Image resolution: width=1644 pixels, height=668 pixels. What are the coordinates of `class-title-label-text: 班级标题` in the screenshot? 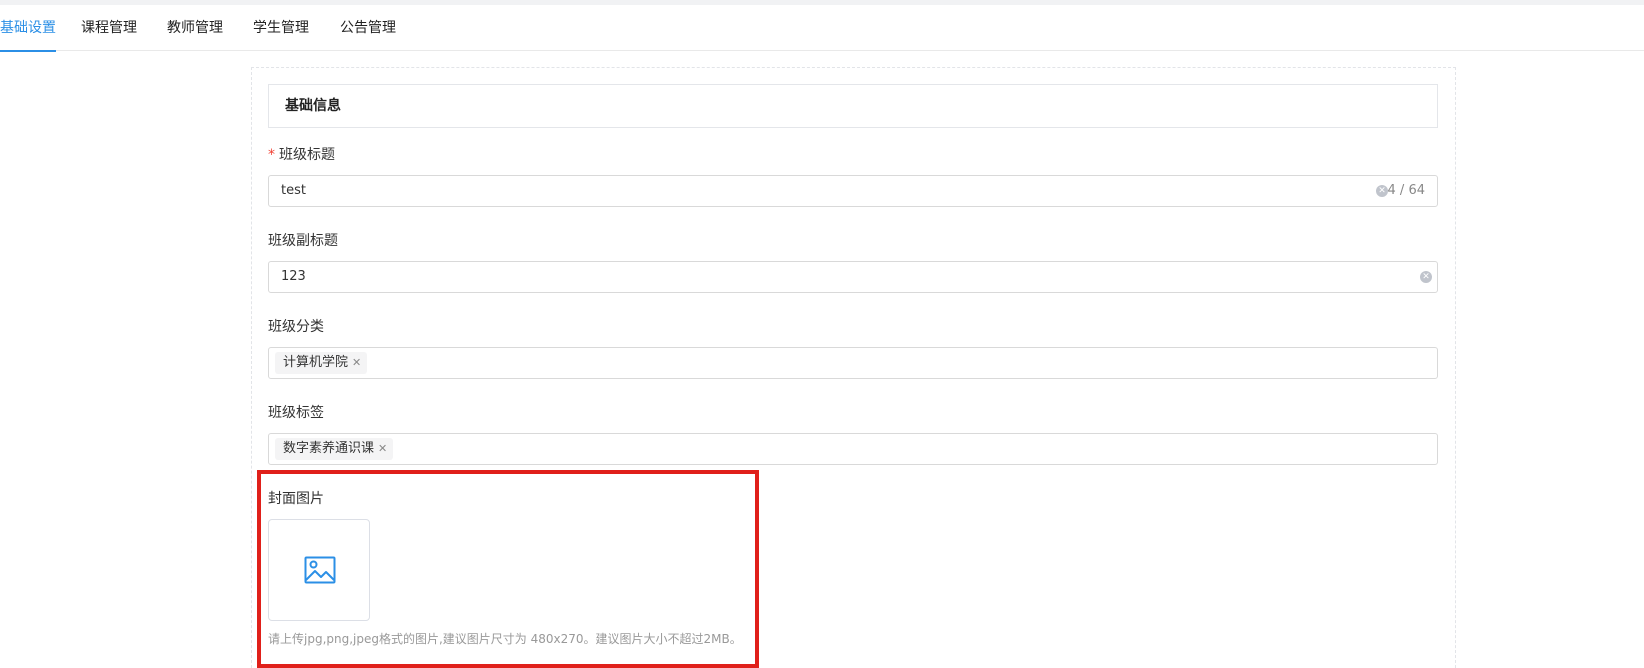 It's located at (307, 155).